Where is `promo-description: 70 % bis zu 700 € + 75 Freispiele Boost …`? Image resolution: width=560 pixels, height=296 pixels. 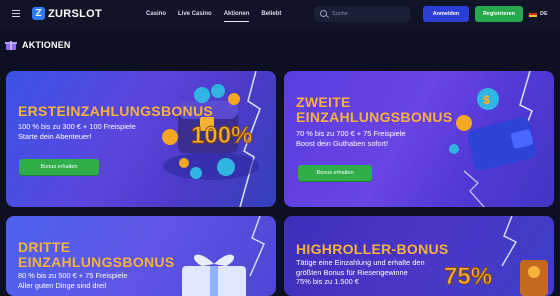 promo-description: 70 % bis zu 700 € + 75 Freispiele Boost … is located at coordinates (351, 138).